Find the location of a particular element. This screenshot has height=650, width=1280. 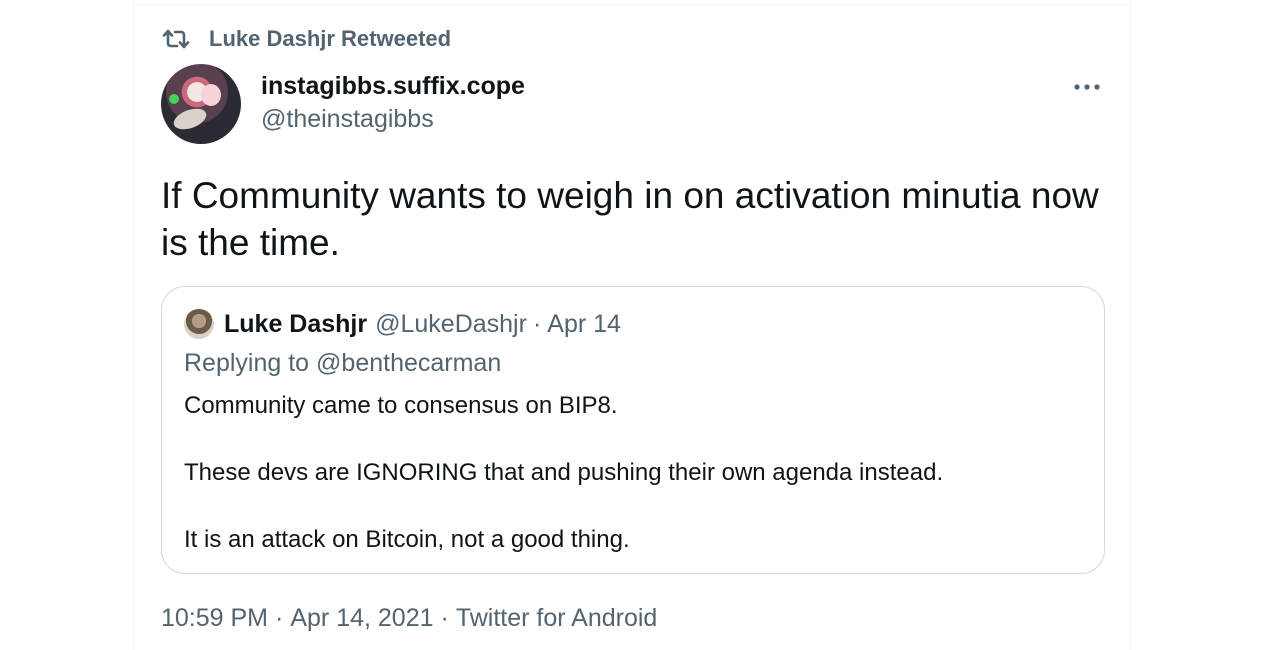

more-options-button is located at coordinates (1087, 87).